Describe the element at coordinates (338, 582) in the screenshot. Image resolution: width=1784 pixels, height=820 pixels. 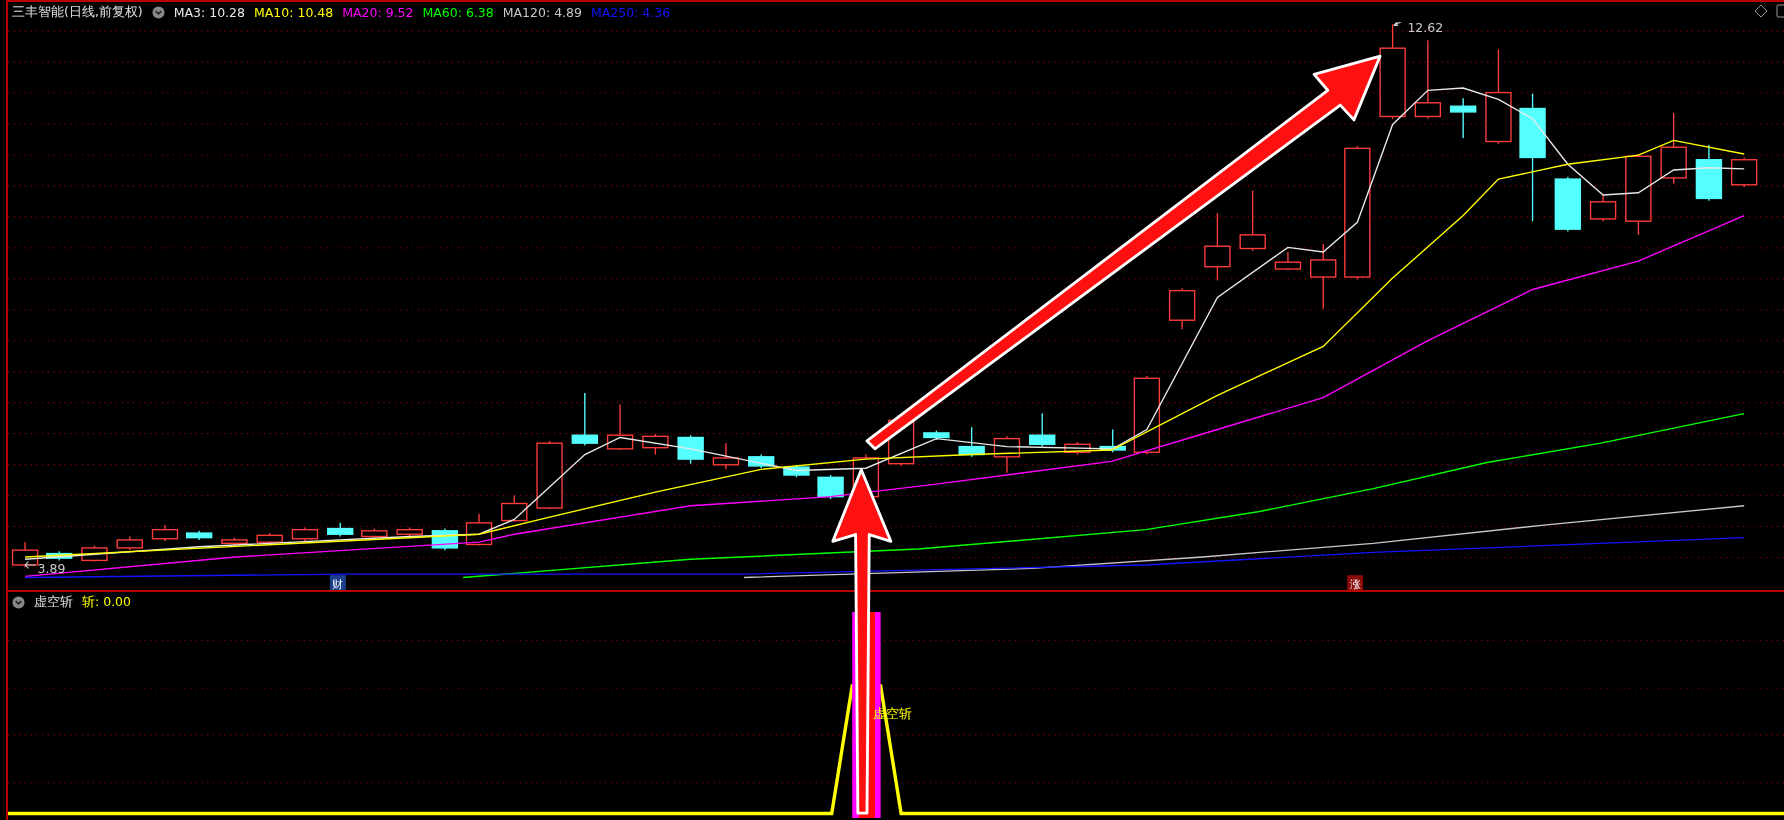
I see `event-marker: 财` at that location.